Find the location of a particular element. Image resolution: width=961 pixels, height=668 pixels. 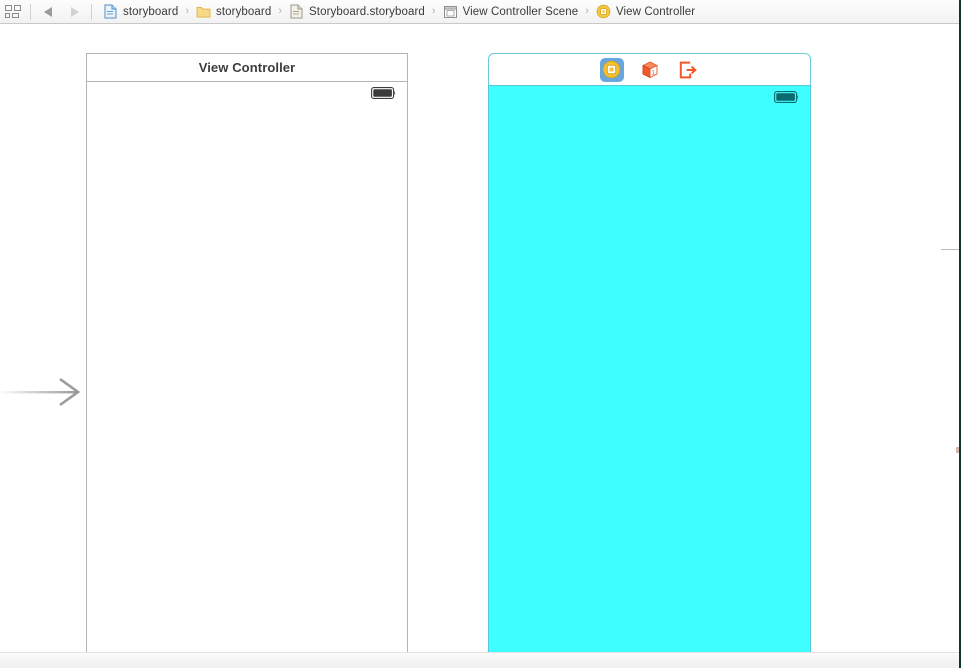

breadcrumb-item-group: storyboard is located at coordinates (233, 12).